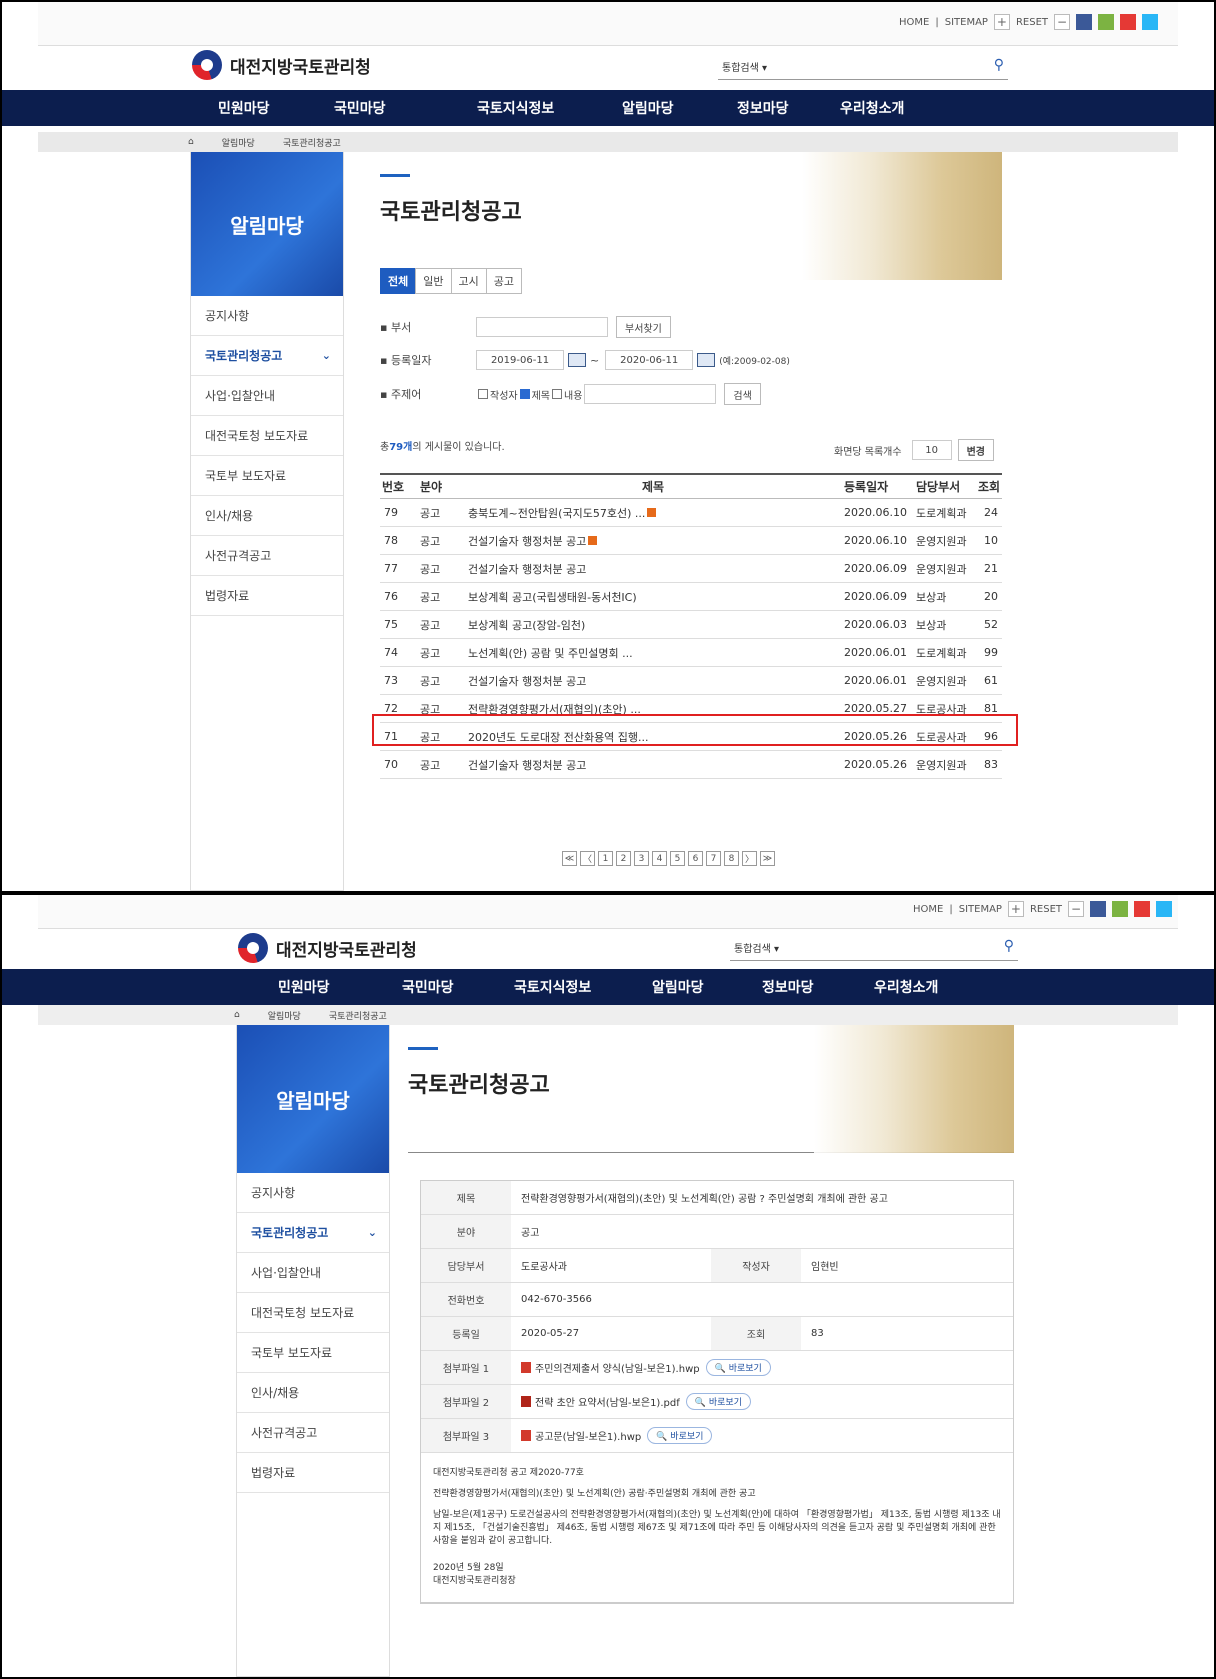  What do you see at coordinates (607, 1401) in the screenshot?
I see `attachment-link: 전략 초안 요약서(남일-보은1).pdf` at bounding box center [607, 1401].